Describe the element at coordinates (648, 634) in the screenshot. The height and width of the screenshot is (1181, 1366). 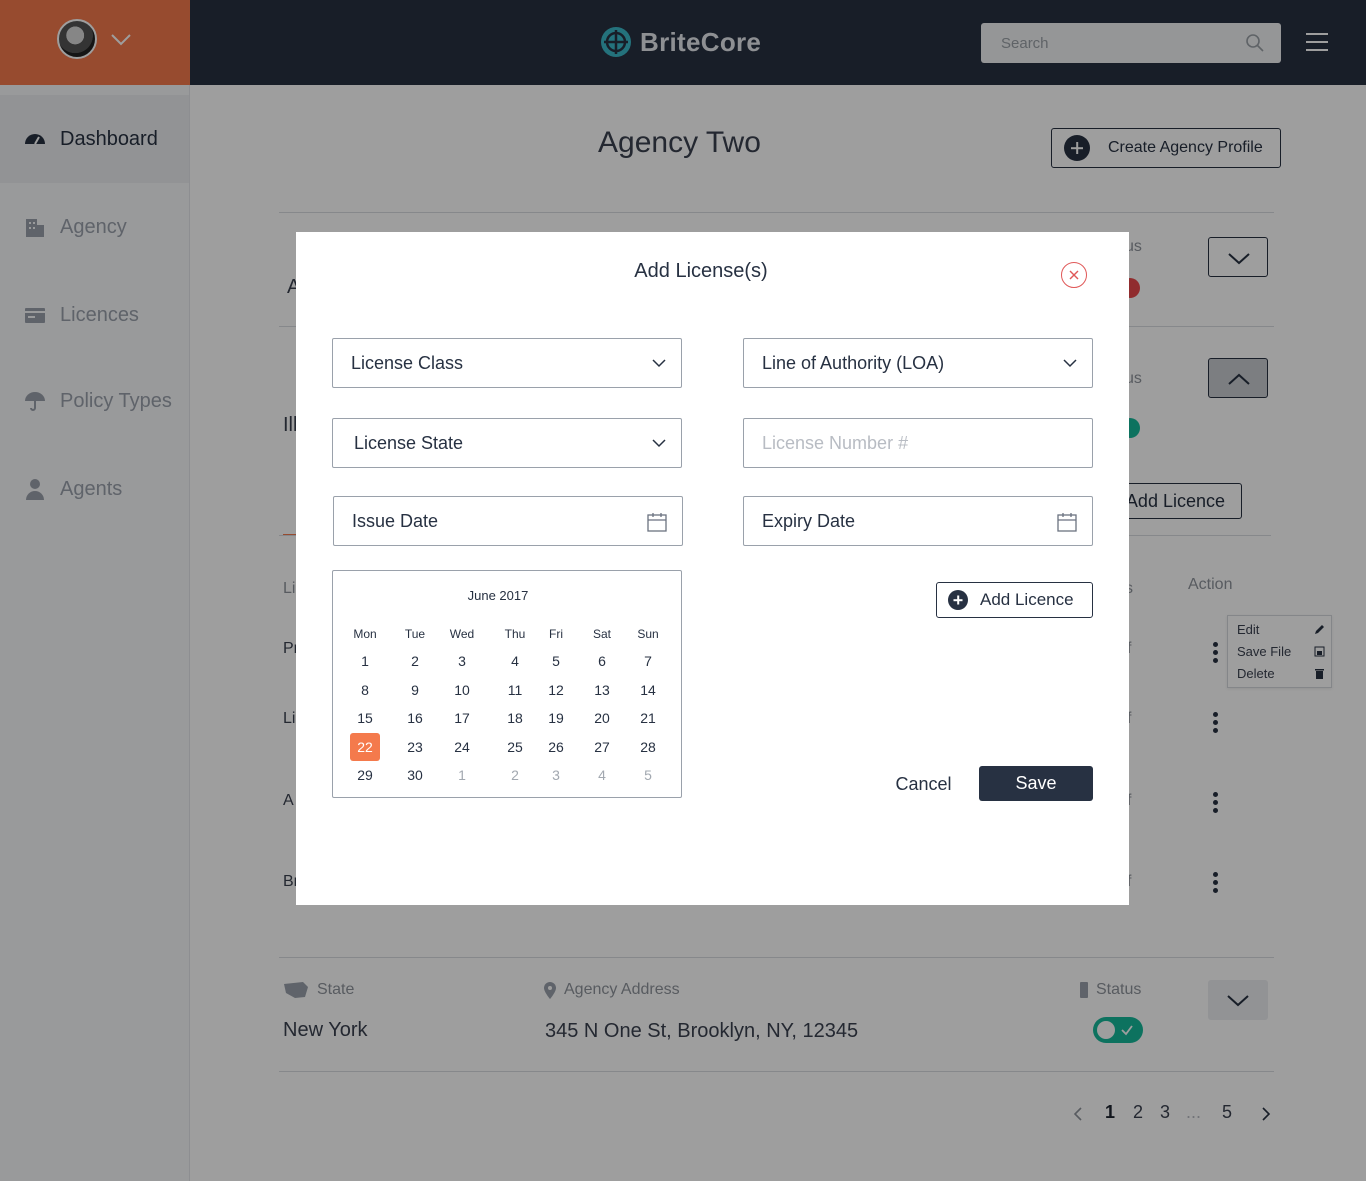
I see `weekday-header: Sun` at that location.